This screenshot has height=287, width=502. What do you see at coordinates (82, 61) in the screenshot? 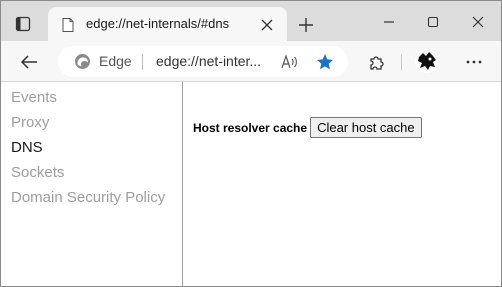
I see `edge-logo-icon` at bounding box center [82, 61].